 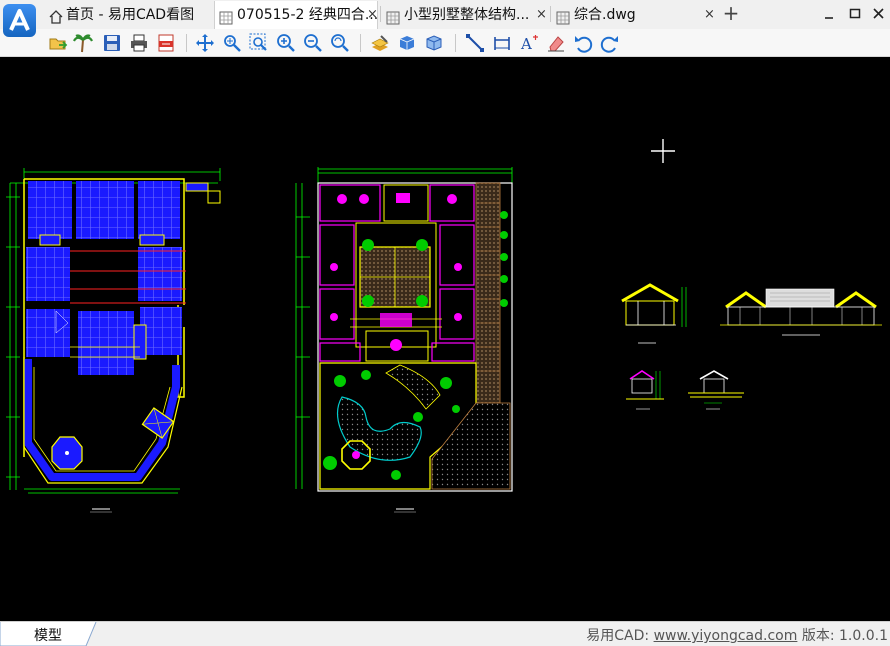 What do you see at coordinates (663, 151) in the screenshot?
I see `crosshair-cursor-icon` at bounding box center [663, 151].